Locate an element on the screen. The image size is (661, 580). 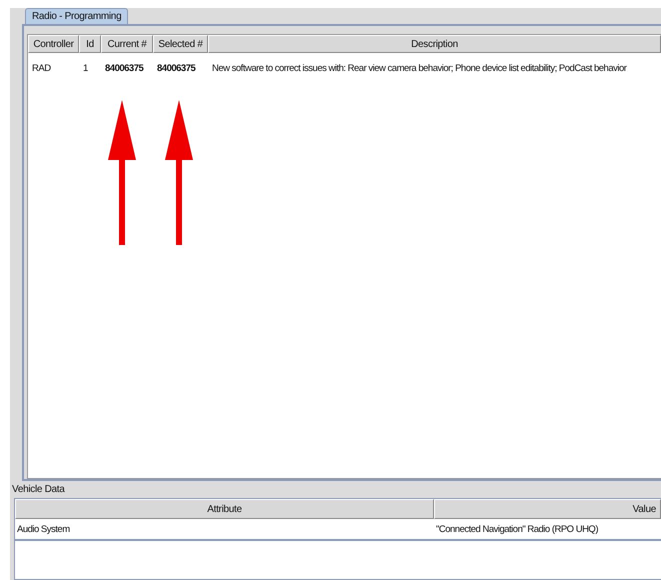
tab: Radio - Programming is located at coordinates (76, 16).